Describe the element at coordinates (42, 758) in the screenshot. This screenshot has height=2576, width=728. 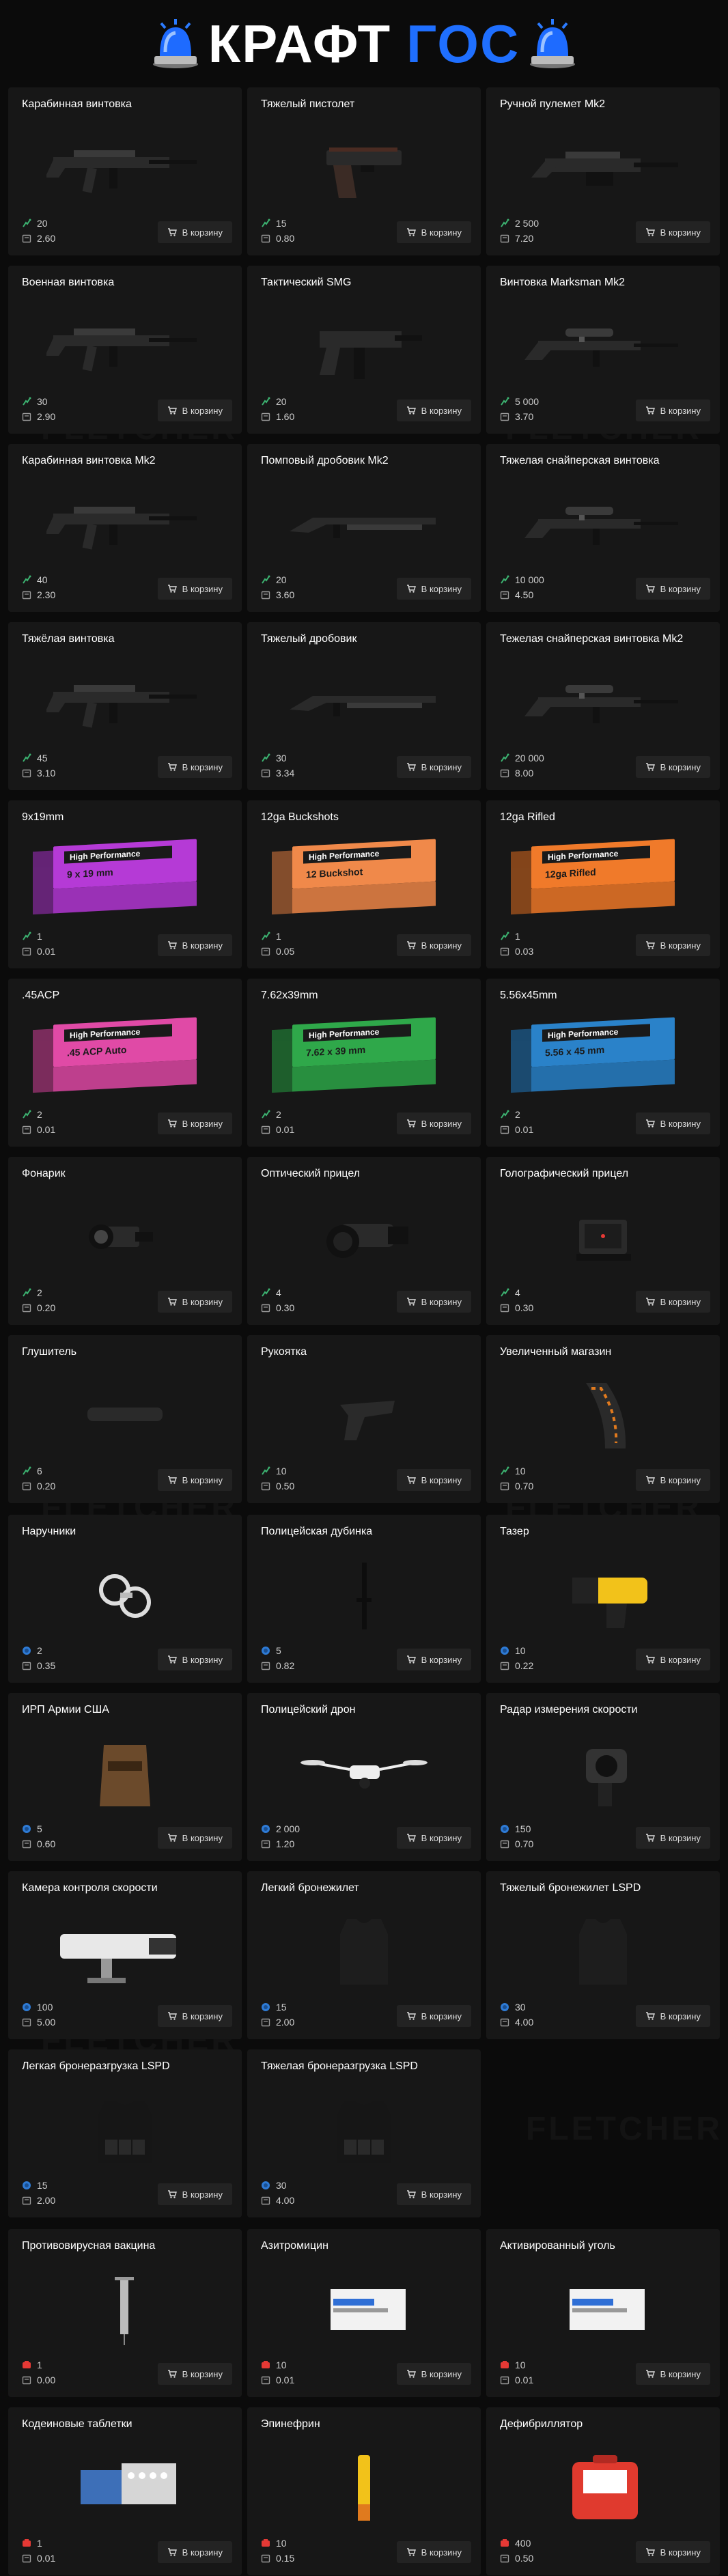
I see `item-cost: 45` at that location.